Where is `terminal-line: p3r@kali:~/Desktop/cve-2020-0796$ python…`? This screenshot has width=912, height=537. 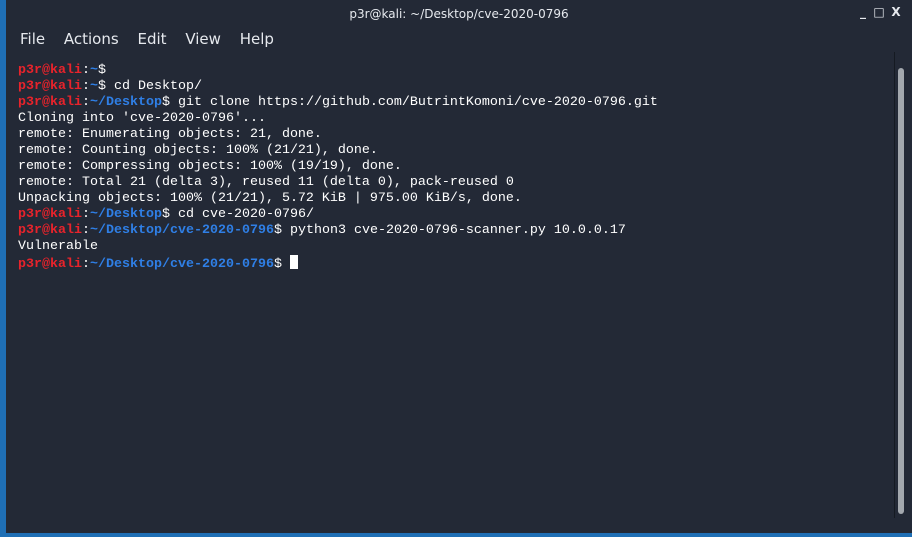
terminal-line: p3r@kali:~/Desktop/cve-2020-0796$ python… is located at coordinates (338, 231).